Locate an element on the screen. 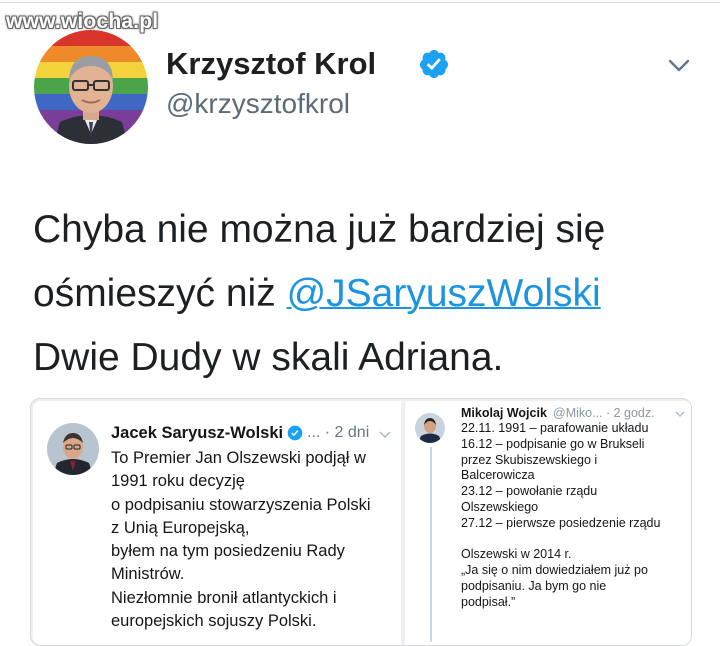  mention-link: @JSaryuszWolski is located at coordinates (444, 293).